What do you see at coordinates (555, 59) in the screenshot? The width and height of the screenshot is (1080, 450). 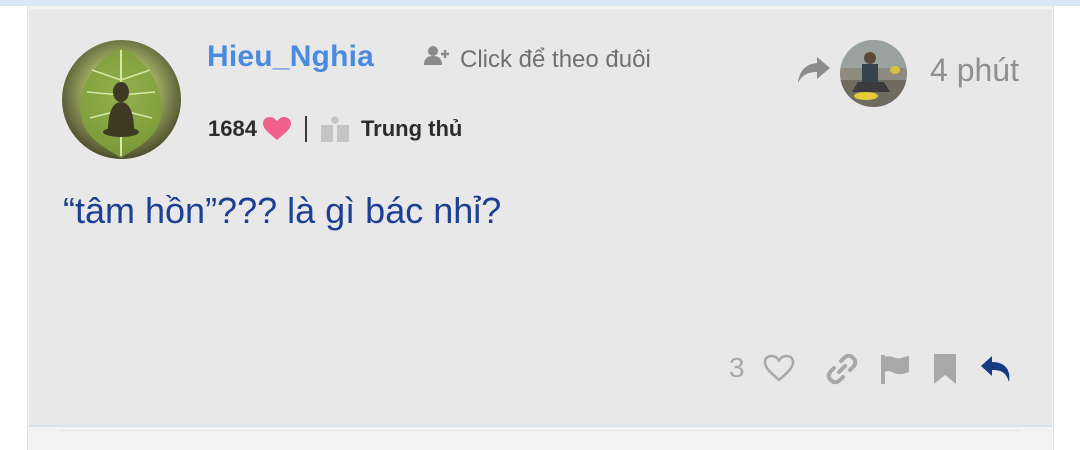 I see `follow-label: Click để theo đuôi` at bounding box center [555, 59].